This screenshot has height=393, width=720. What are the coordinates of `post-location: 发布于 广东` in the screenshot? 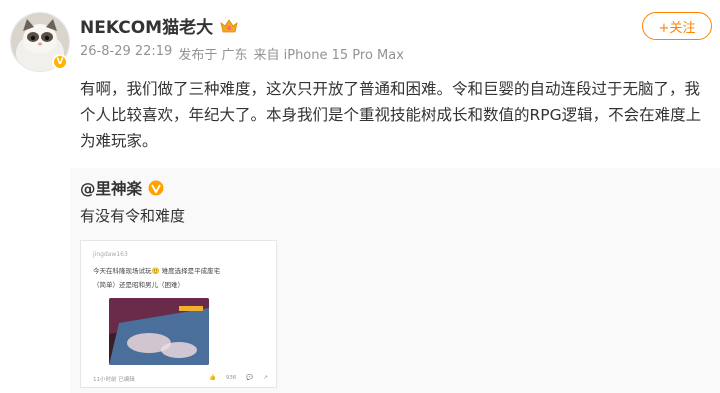 It's located at (213, 55).